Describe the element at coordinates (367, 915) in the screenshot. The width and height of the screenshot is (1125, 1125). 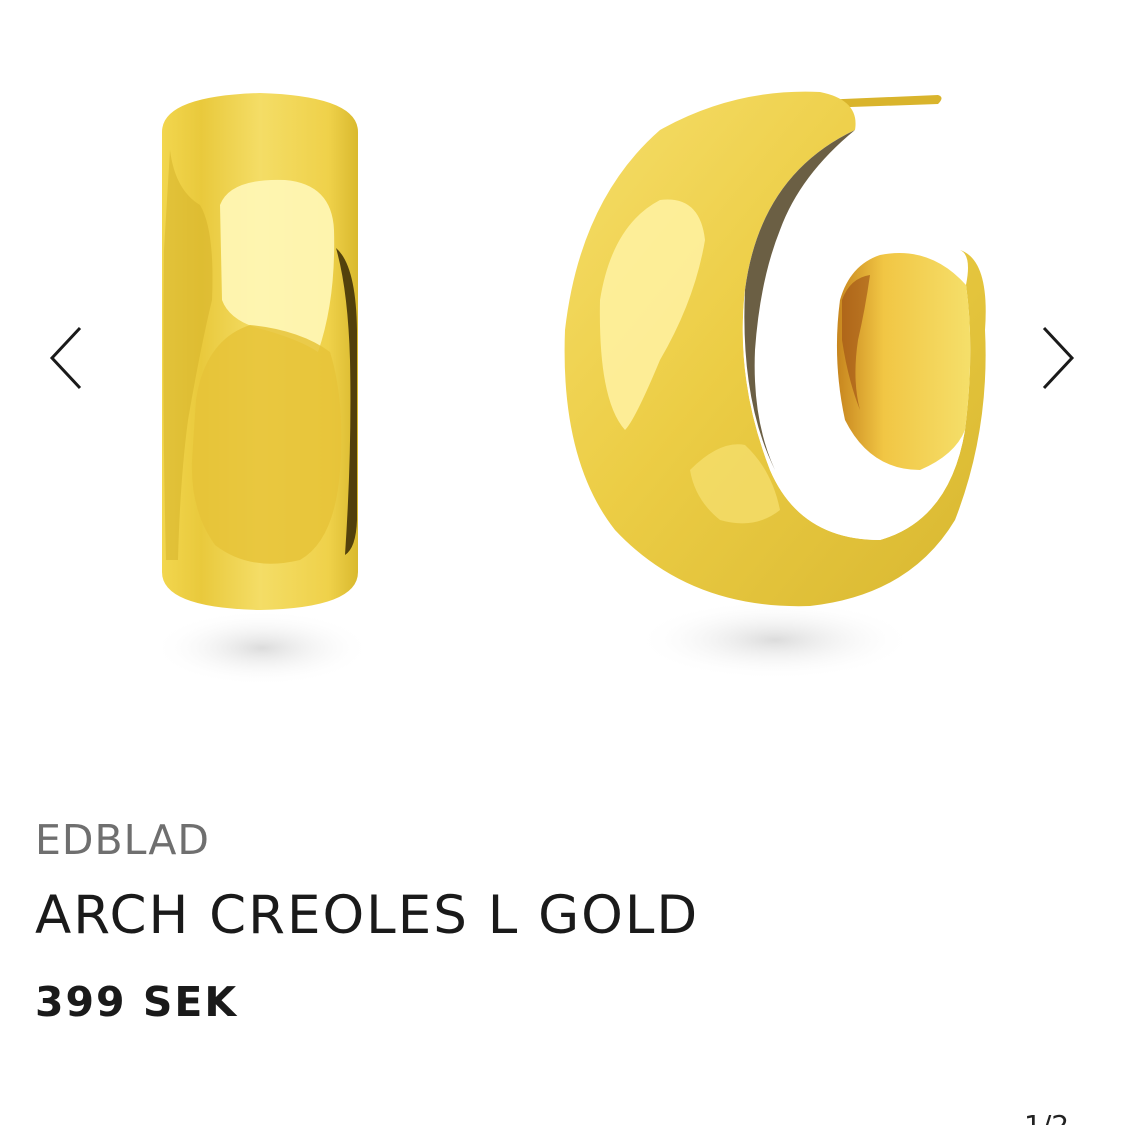
I see `product-title: ARCH CREOLES L GOLD` at that location.